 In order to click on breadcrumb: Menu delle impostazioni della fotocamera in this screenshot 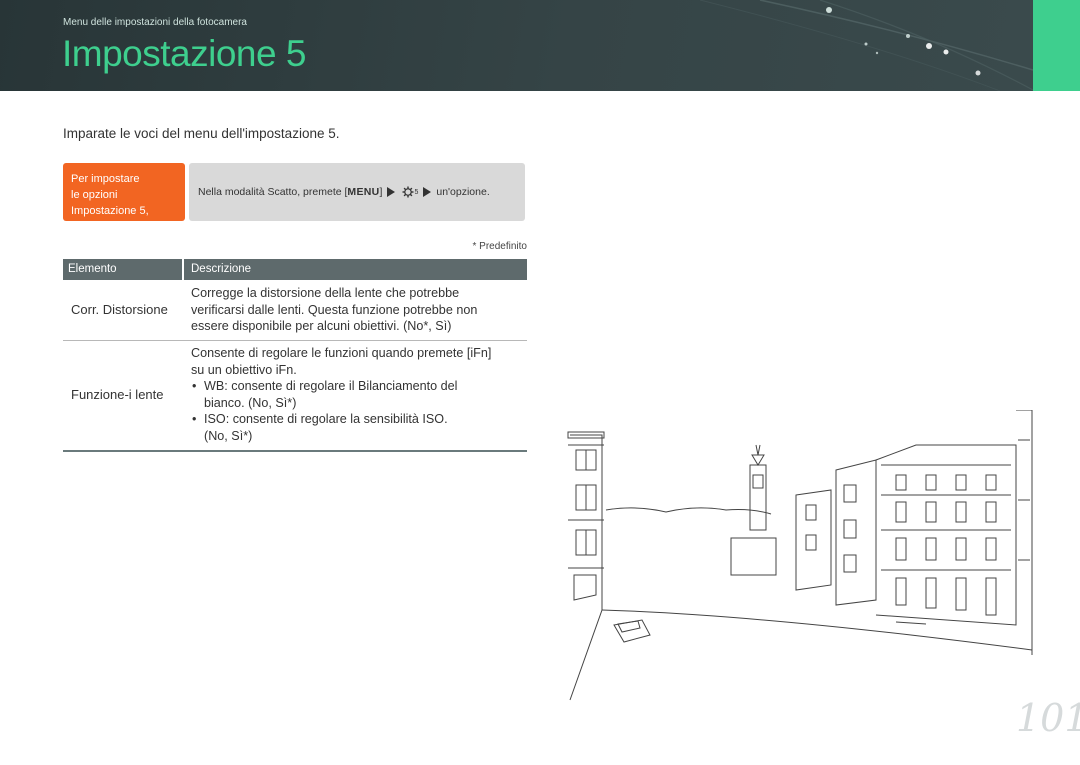, I will do `click(155, 22)`.